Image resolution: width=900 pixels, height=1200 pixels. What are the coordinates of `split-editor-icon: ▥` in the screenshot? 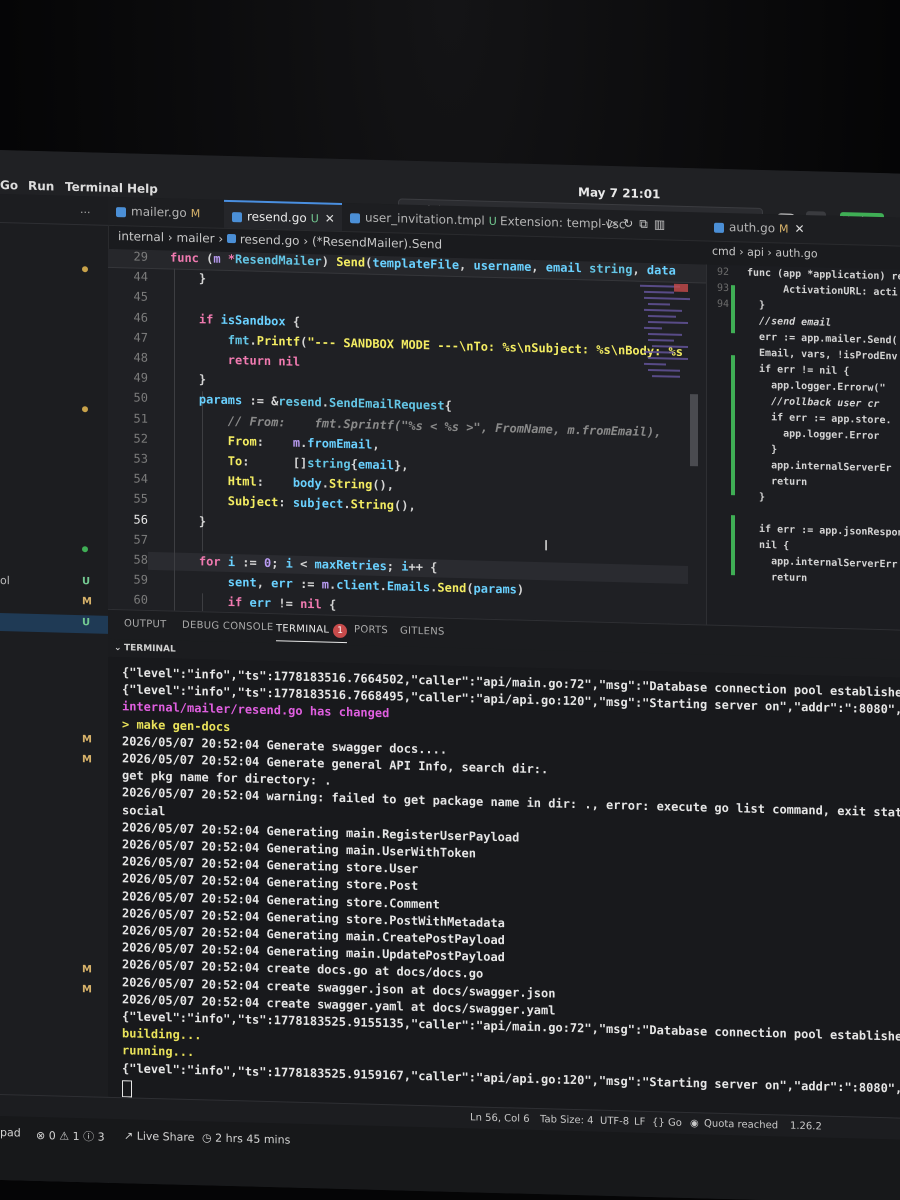 It's located at (662, 224).